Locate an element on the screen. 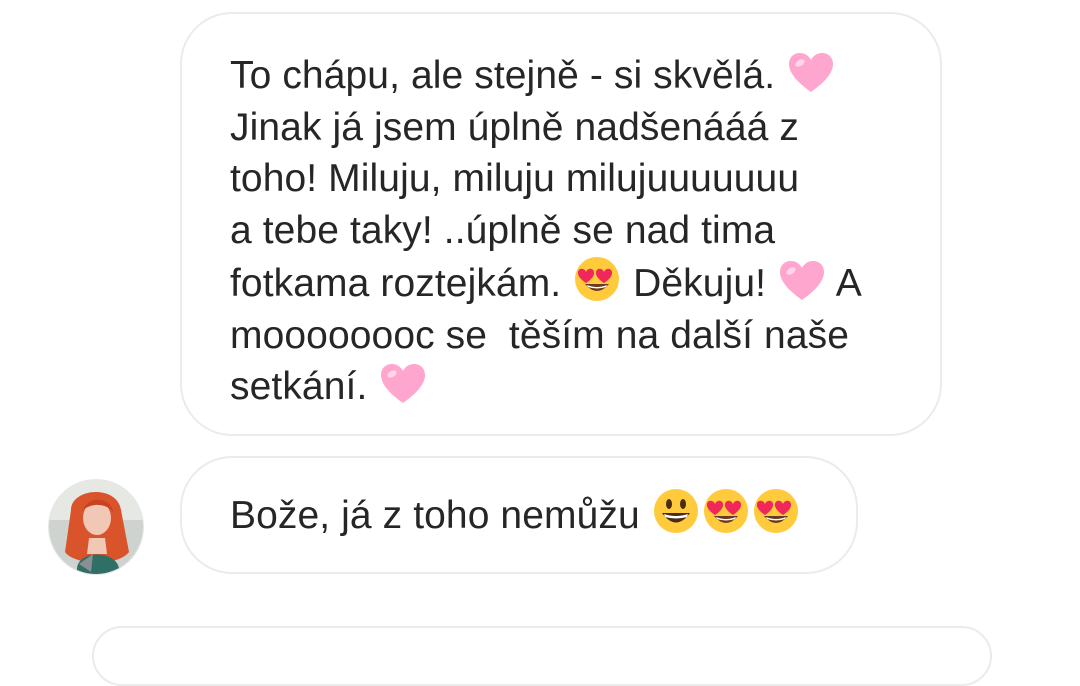 The width and height of the screenshot is (1080, 686). message-line: moooooooc se těším na další naše is located at coordinates (565, 336).